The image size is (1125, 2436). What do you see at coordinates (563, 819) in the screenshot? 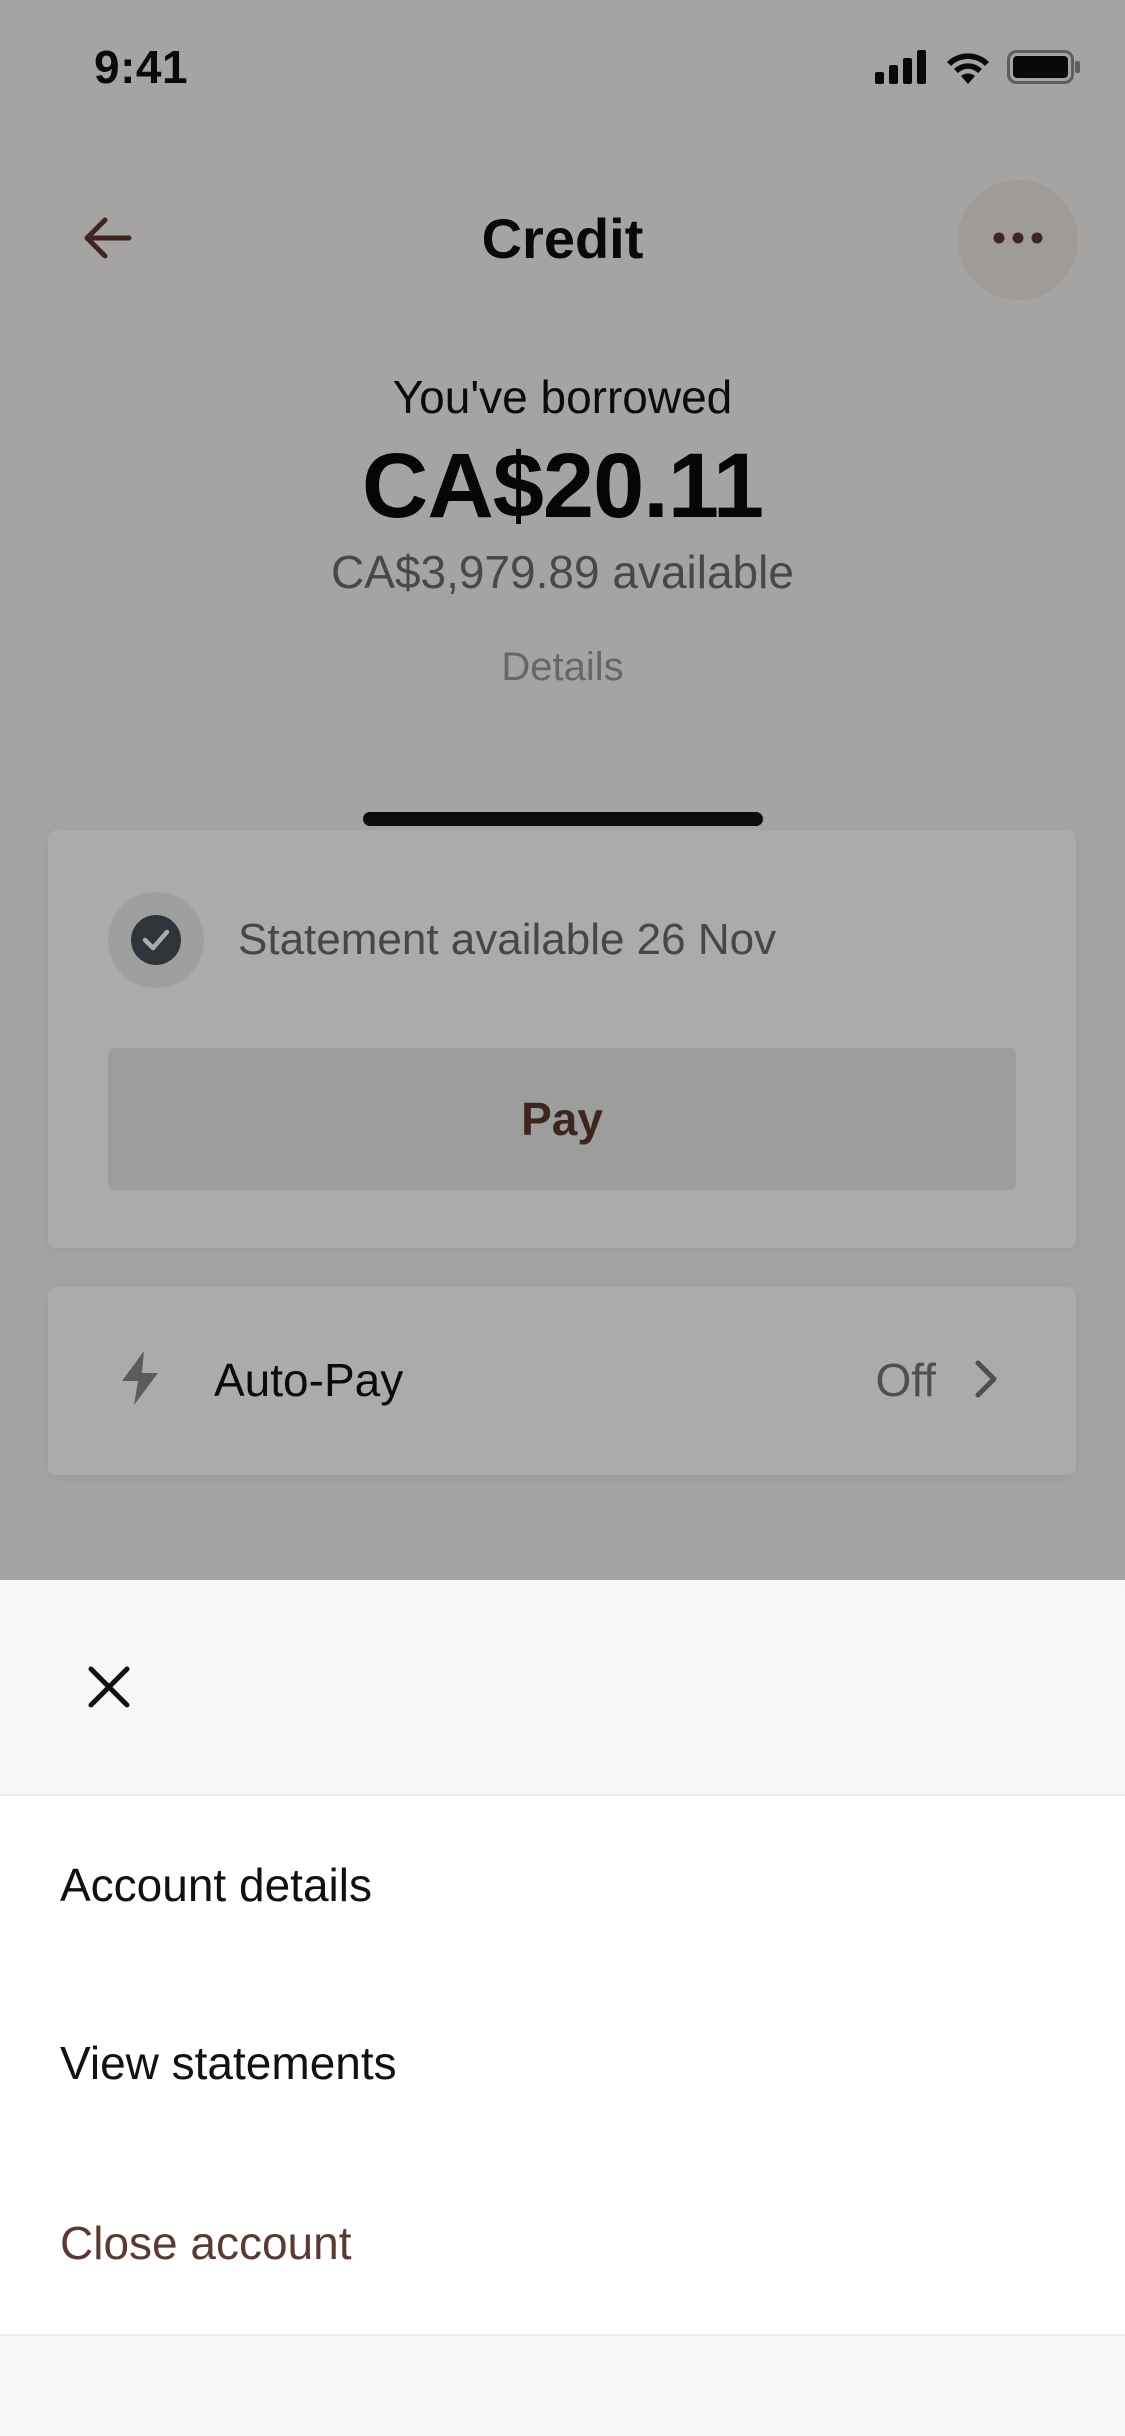
I see `home-indicator` at bounding box center [563, 819].